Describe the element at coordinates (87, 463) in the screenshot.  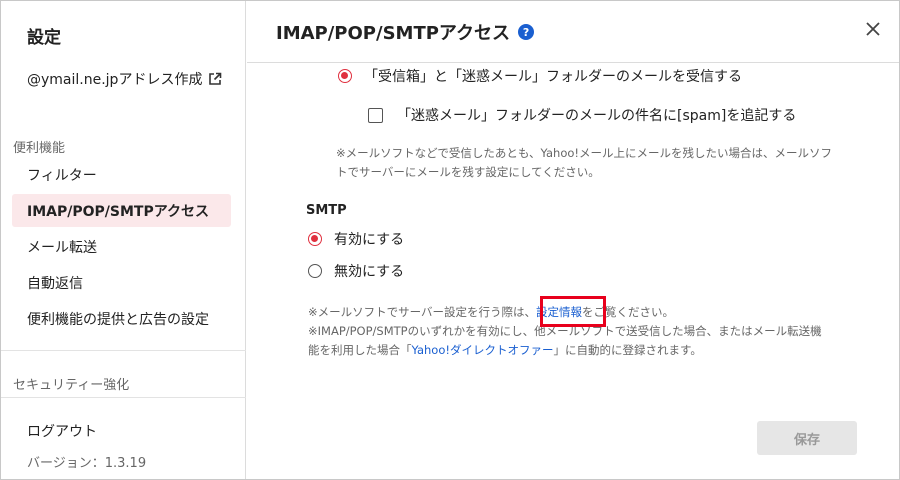
I see `version-text: バージョン：1.3.19` at that location.